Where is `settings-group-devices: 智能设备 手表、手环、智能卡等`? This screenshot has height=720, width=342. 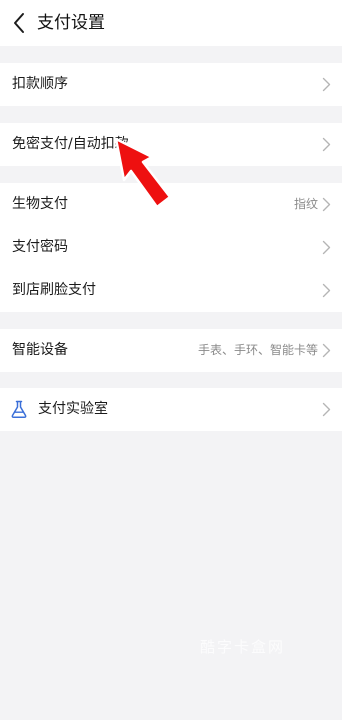
settings-group-devices: 智能设备 手表、手环、智能卡等 is located at coordinates (171, 350).